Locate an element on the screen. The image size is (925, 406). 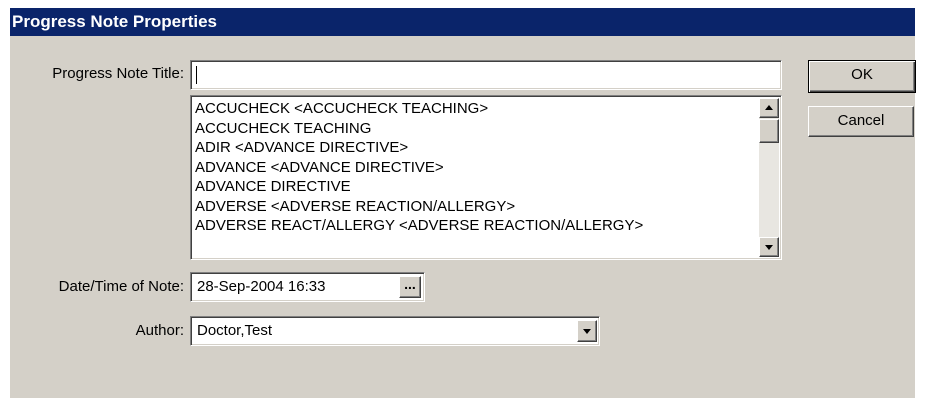
title-list-item: ADIR <ADVANCE DIRECTIVE> is located at coordinates (470, 148).